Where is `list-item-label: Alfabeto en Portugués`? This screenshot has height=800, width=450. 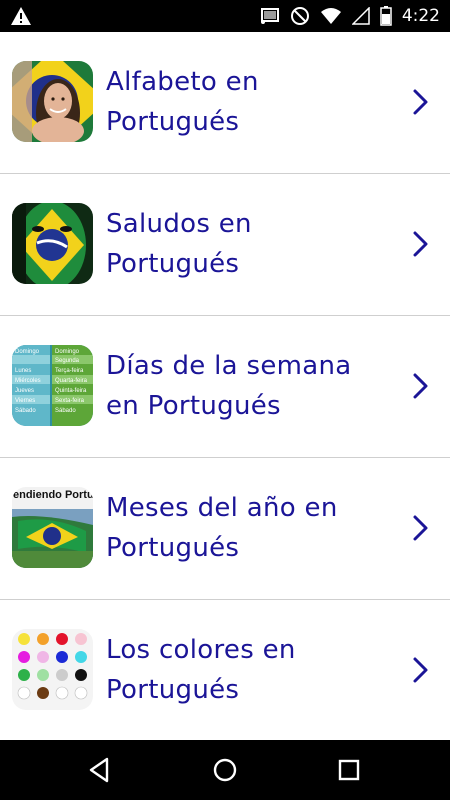
list-item-label: Alfabeto en Portugués is located at coordinates (182, 102).